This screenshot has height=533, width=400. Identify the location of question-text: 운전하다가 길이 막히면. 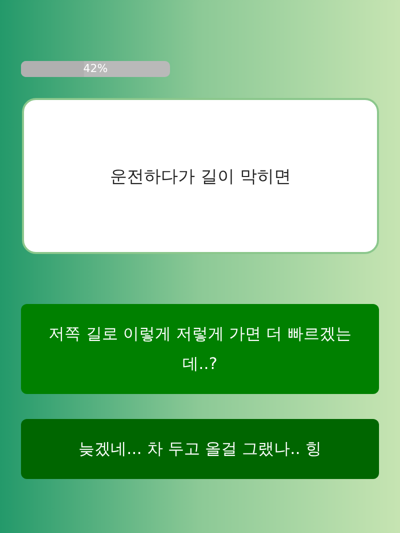
(200, 177).